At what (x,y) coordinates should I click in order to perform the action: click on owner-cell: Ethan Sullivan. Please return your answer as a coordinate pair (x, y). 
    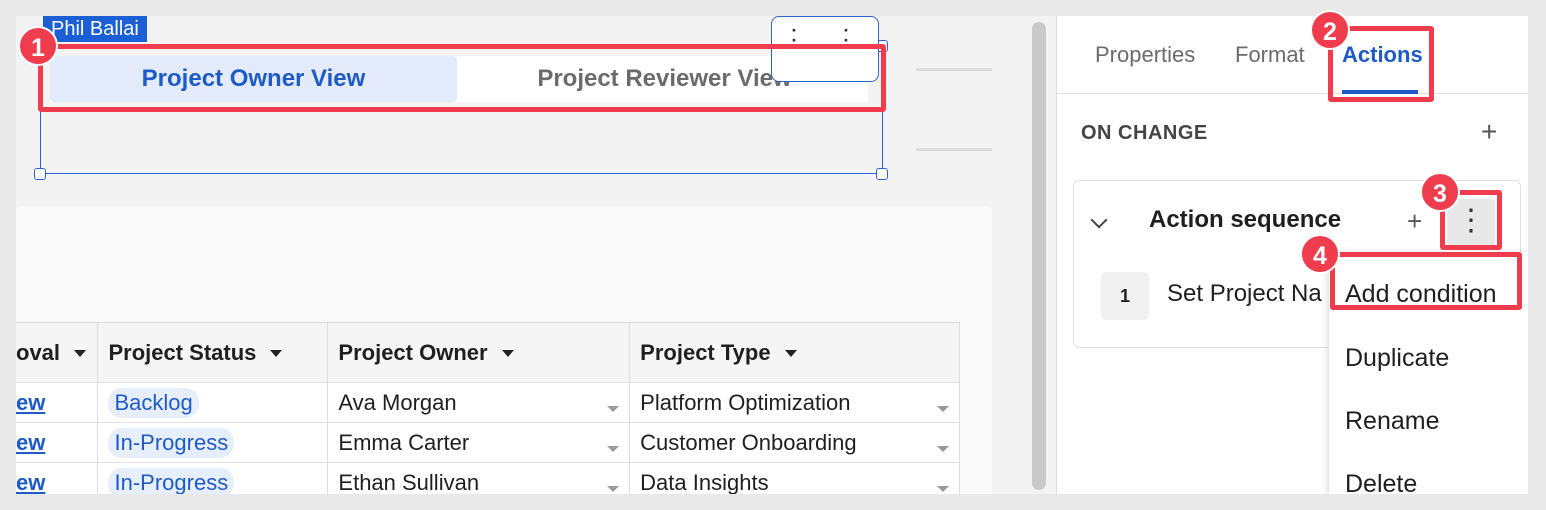
    Looking at the image, I should click on (479, 478).